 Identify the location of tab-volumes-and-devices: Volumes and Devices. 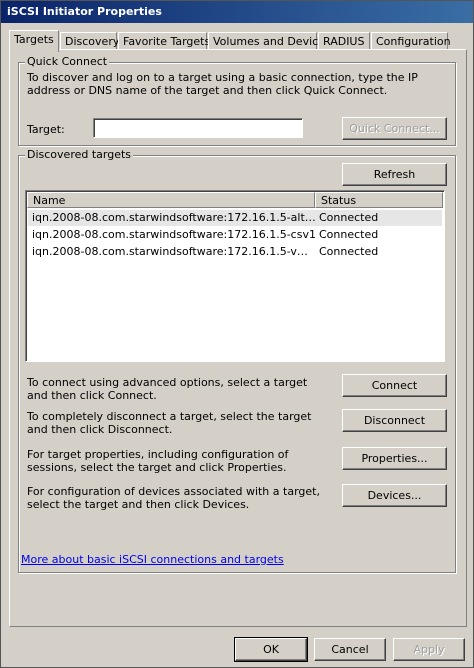
(269, 41).